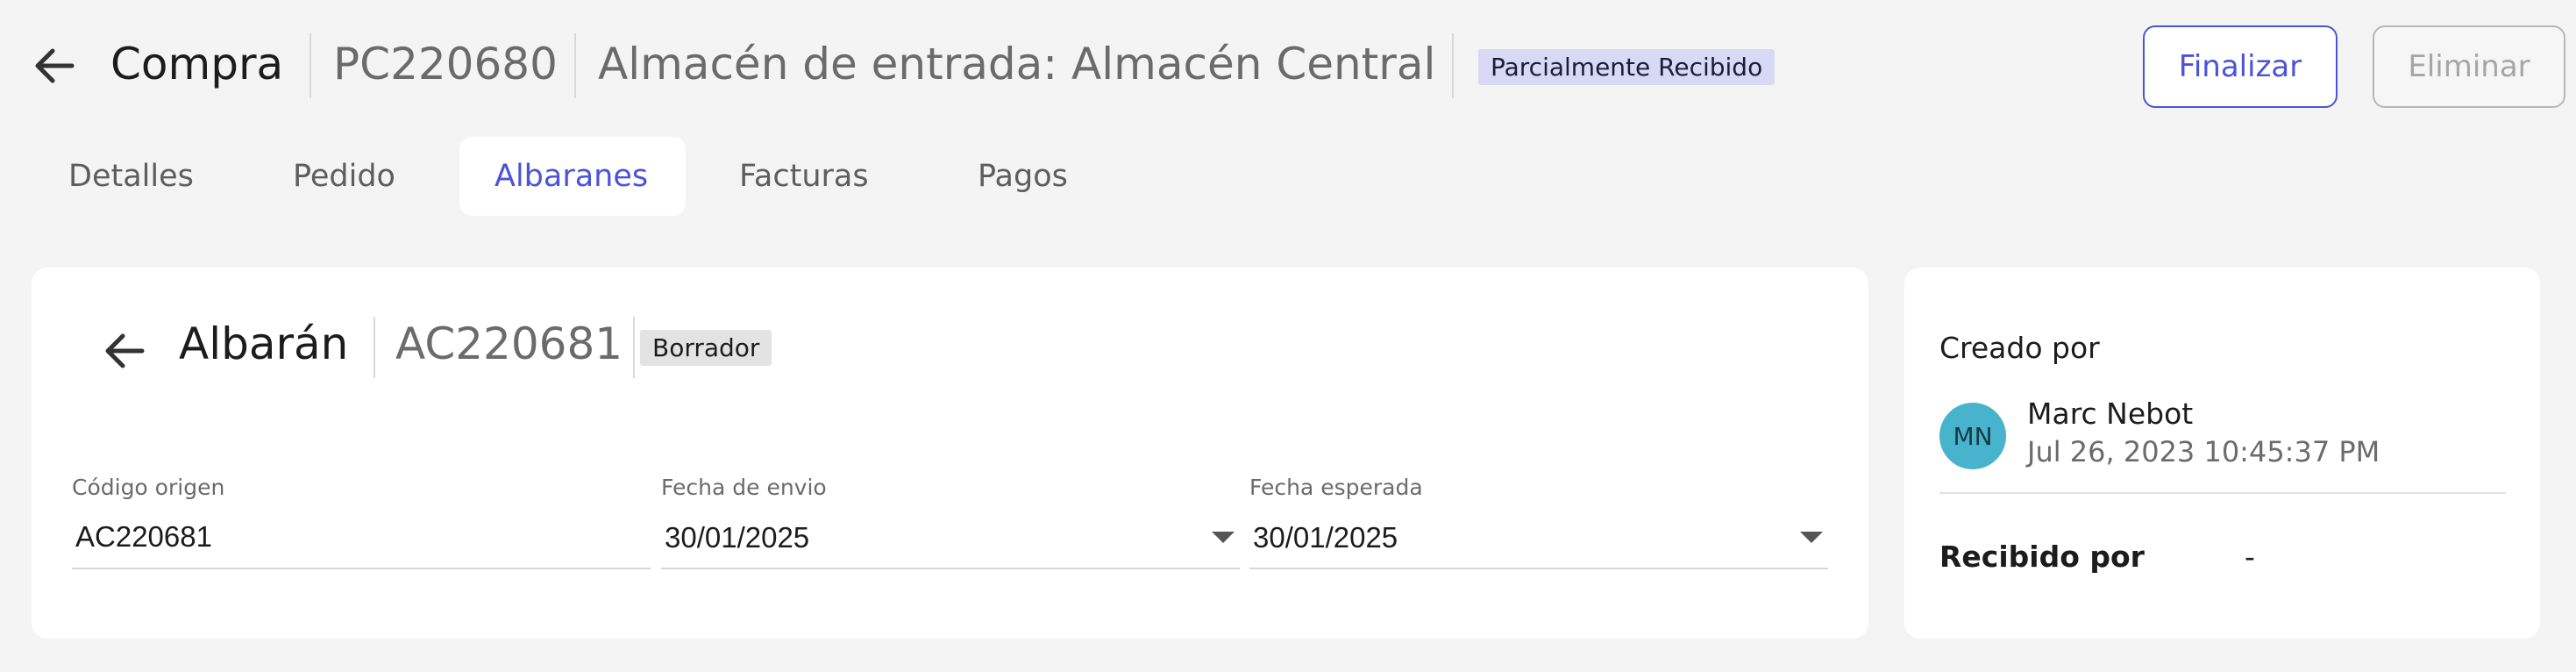 The height and width of the screenshot is (672, 2576). Describe the element at coordinates (1023, 176) in the screenshot. I see `tab-pagos: Pagos` at that location.